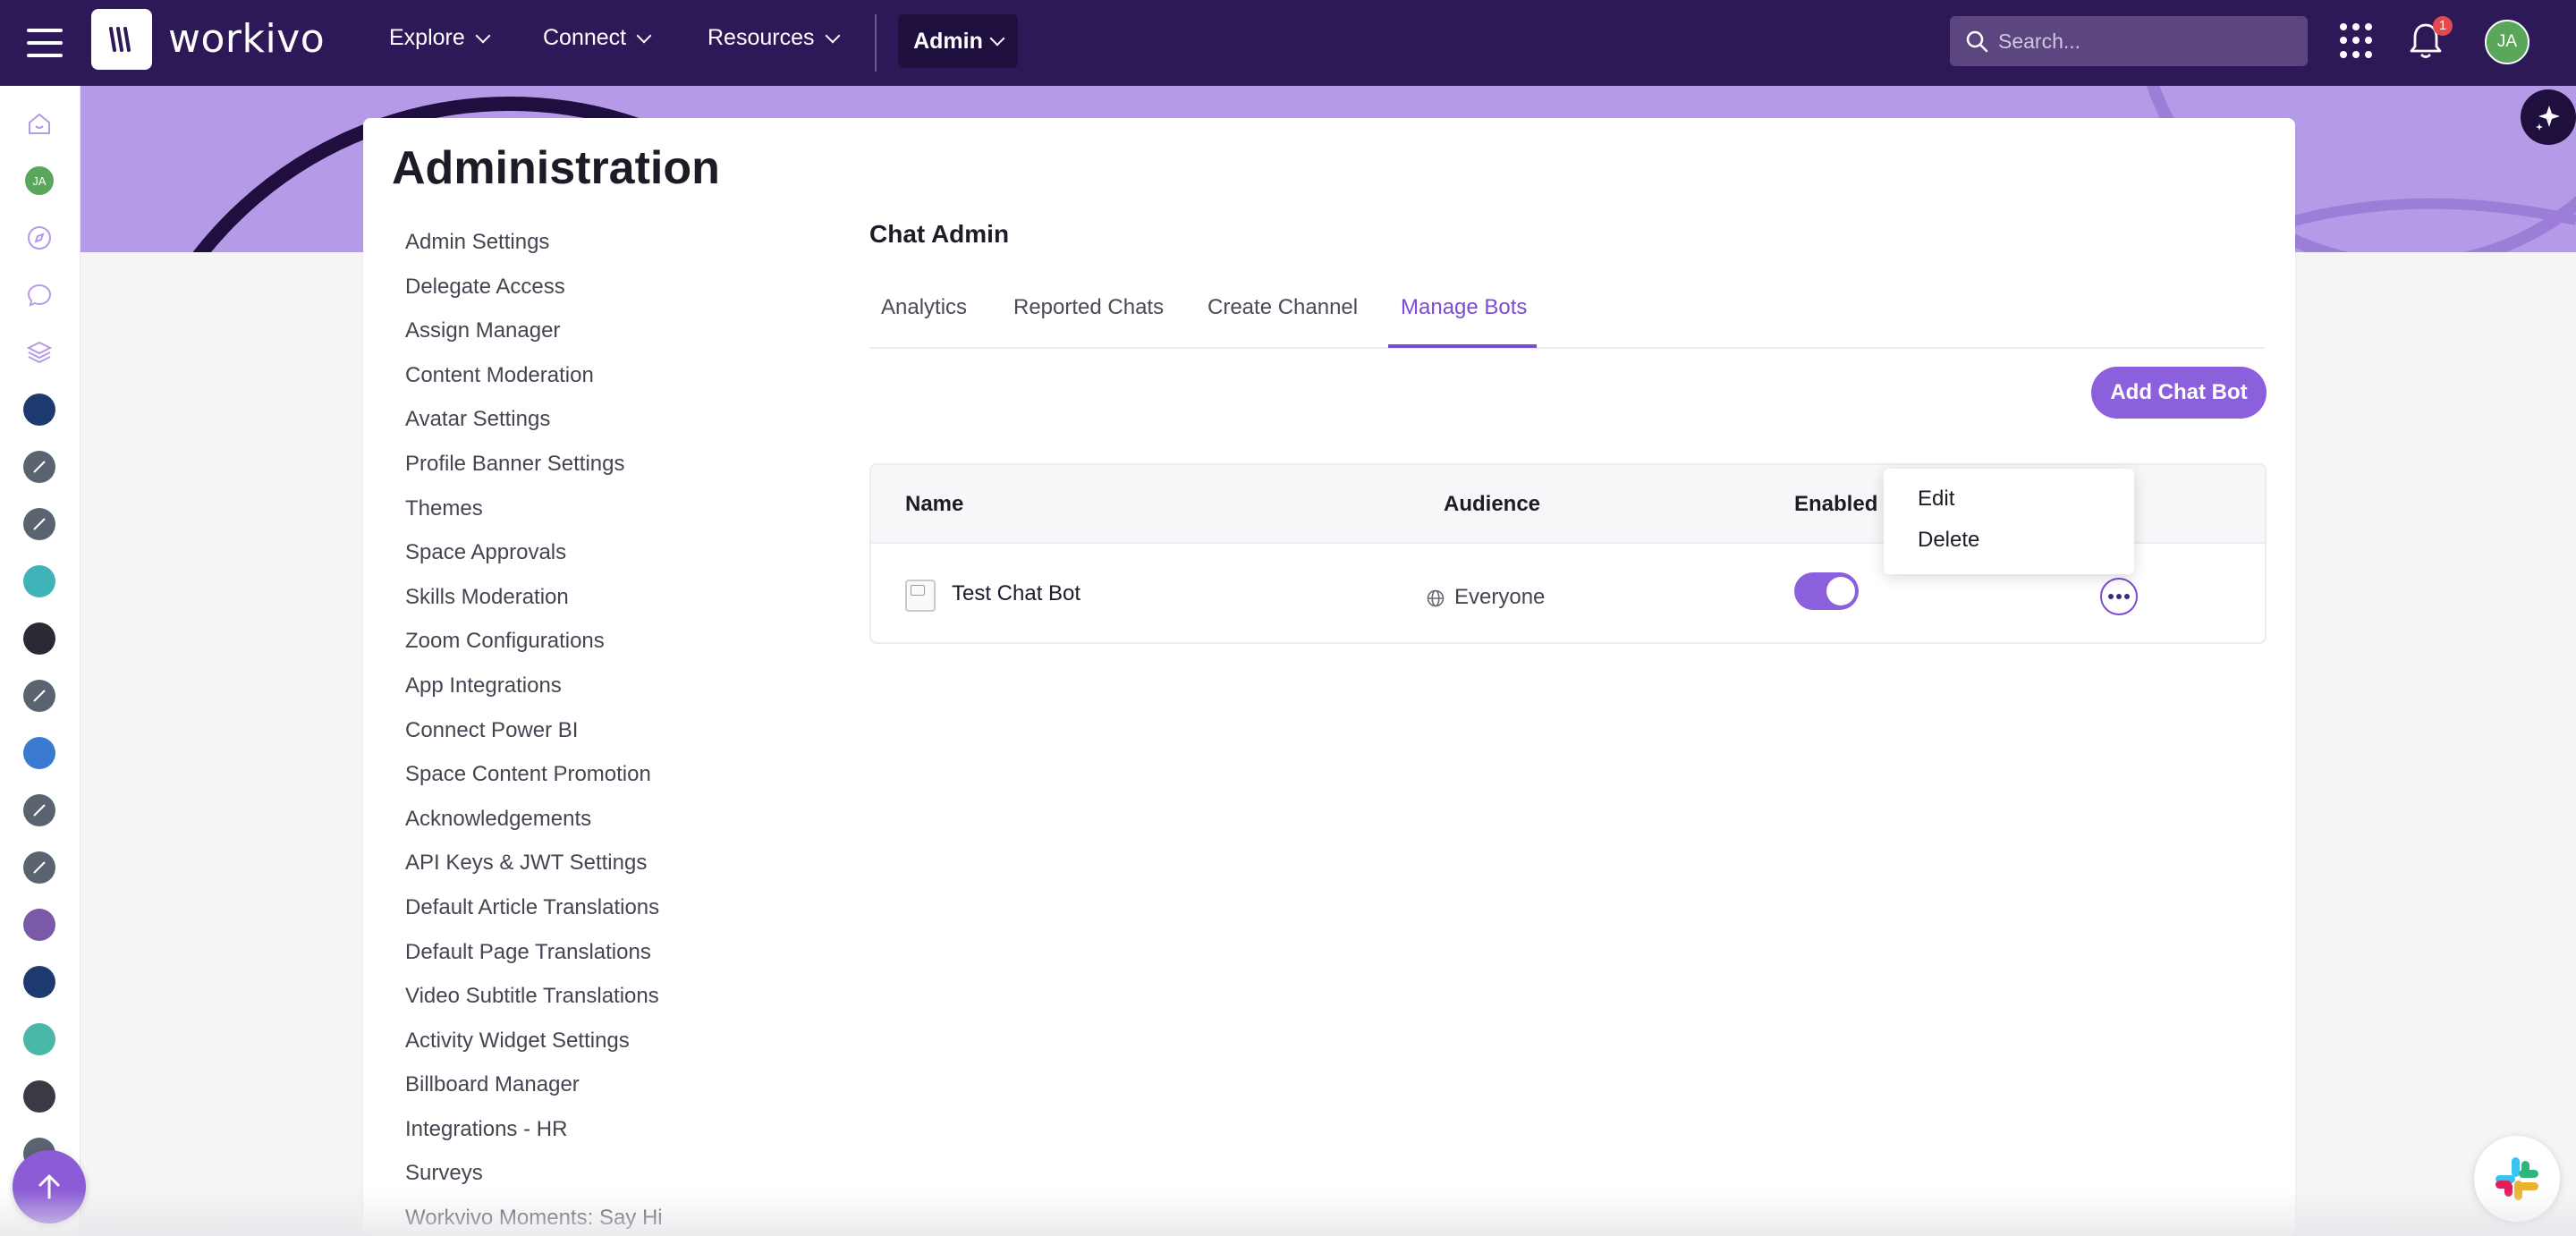 This screenshot has width=2576, height=1236. Describe the element at coordinates (939, 234) in the screenshot. I see `chat-admin-title: Chat Admin` at that location.